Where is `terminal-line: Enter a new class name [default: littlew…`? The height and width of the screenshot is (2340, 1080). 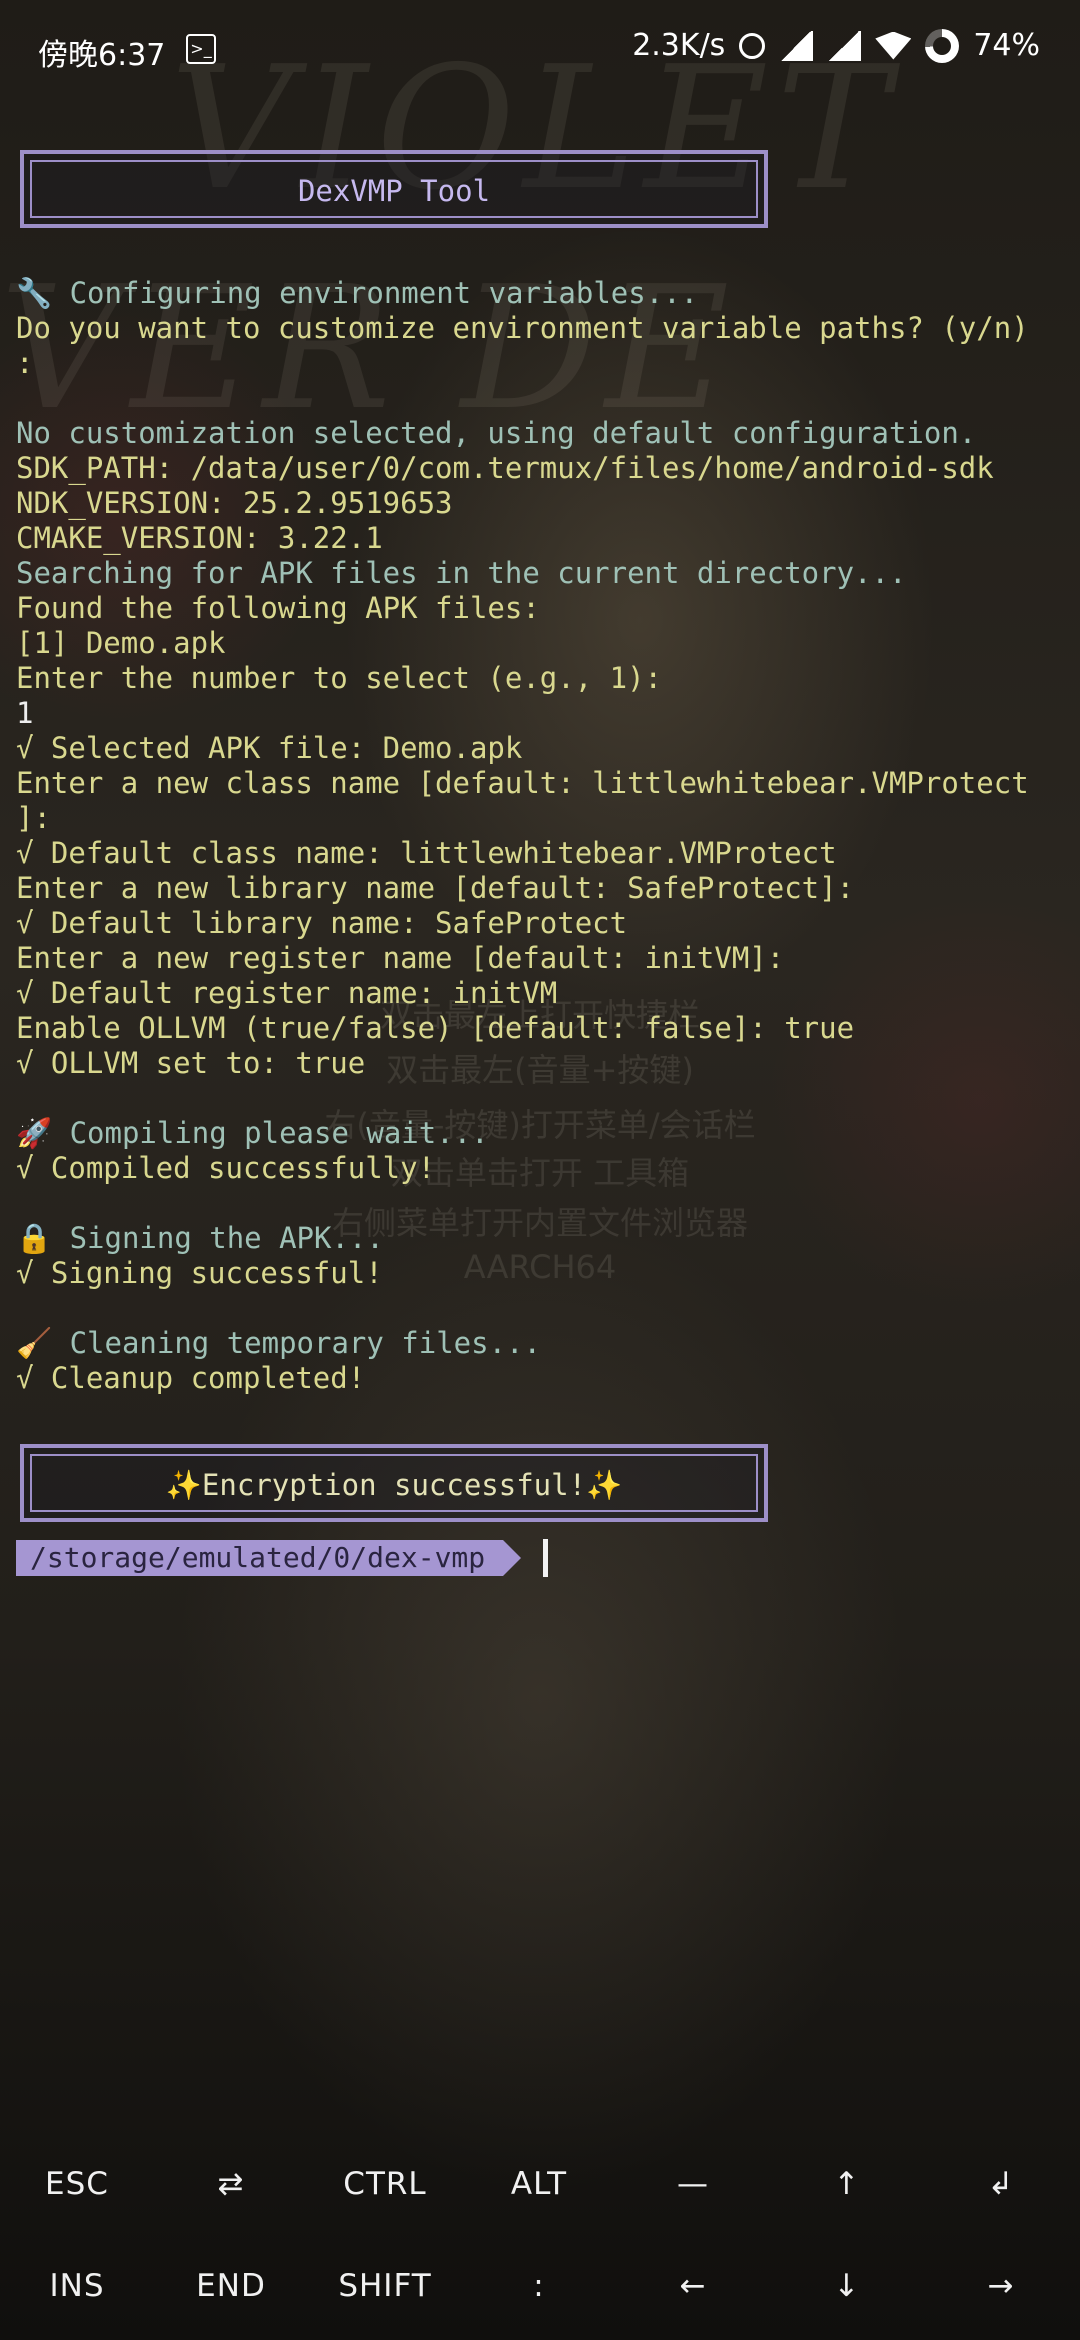 terminal-line: Enter a new class name [default: littlew… is located at coordinates (522, 783).